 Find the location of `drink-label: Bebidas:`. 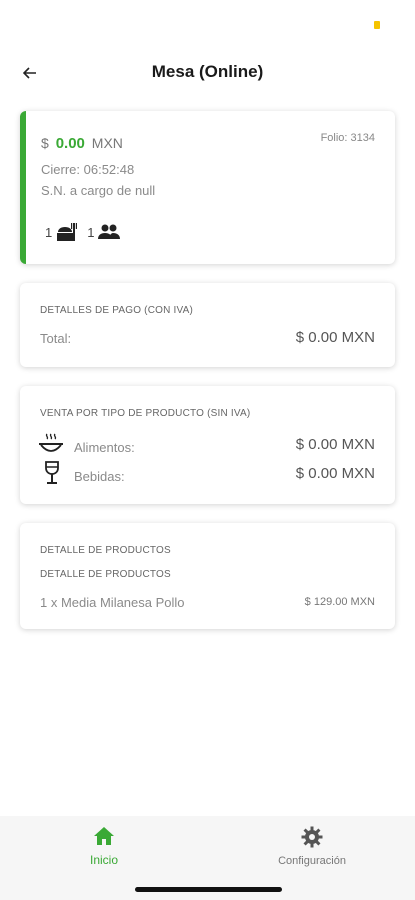

drink-label: Bebidas: is located at coordinates (99, 476).